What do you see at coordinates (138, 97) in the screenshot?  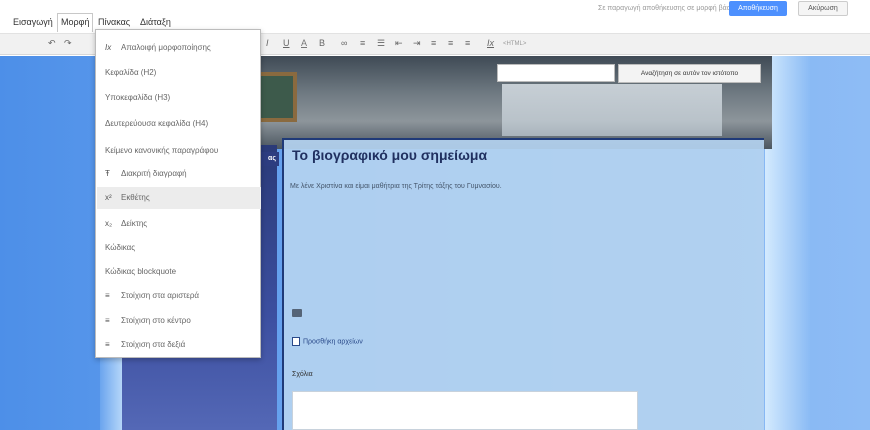 I see `menu-item-label: Υποκεφαλίδα (H3)` at bounding box center [138, 97].